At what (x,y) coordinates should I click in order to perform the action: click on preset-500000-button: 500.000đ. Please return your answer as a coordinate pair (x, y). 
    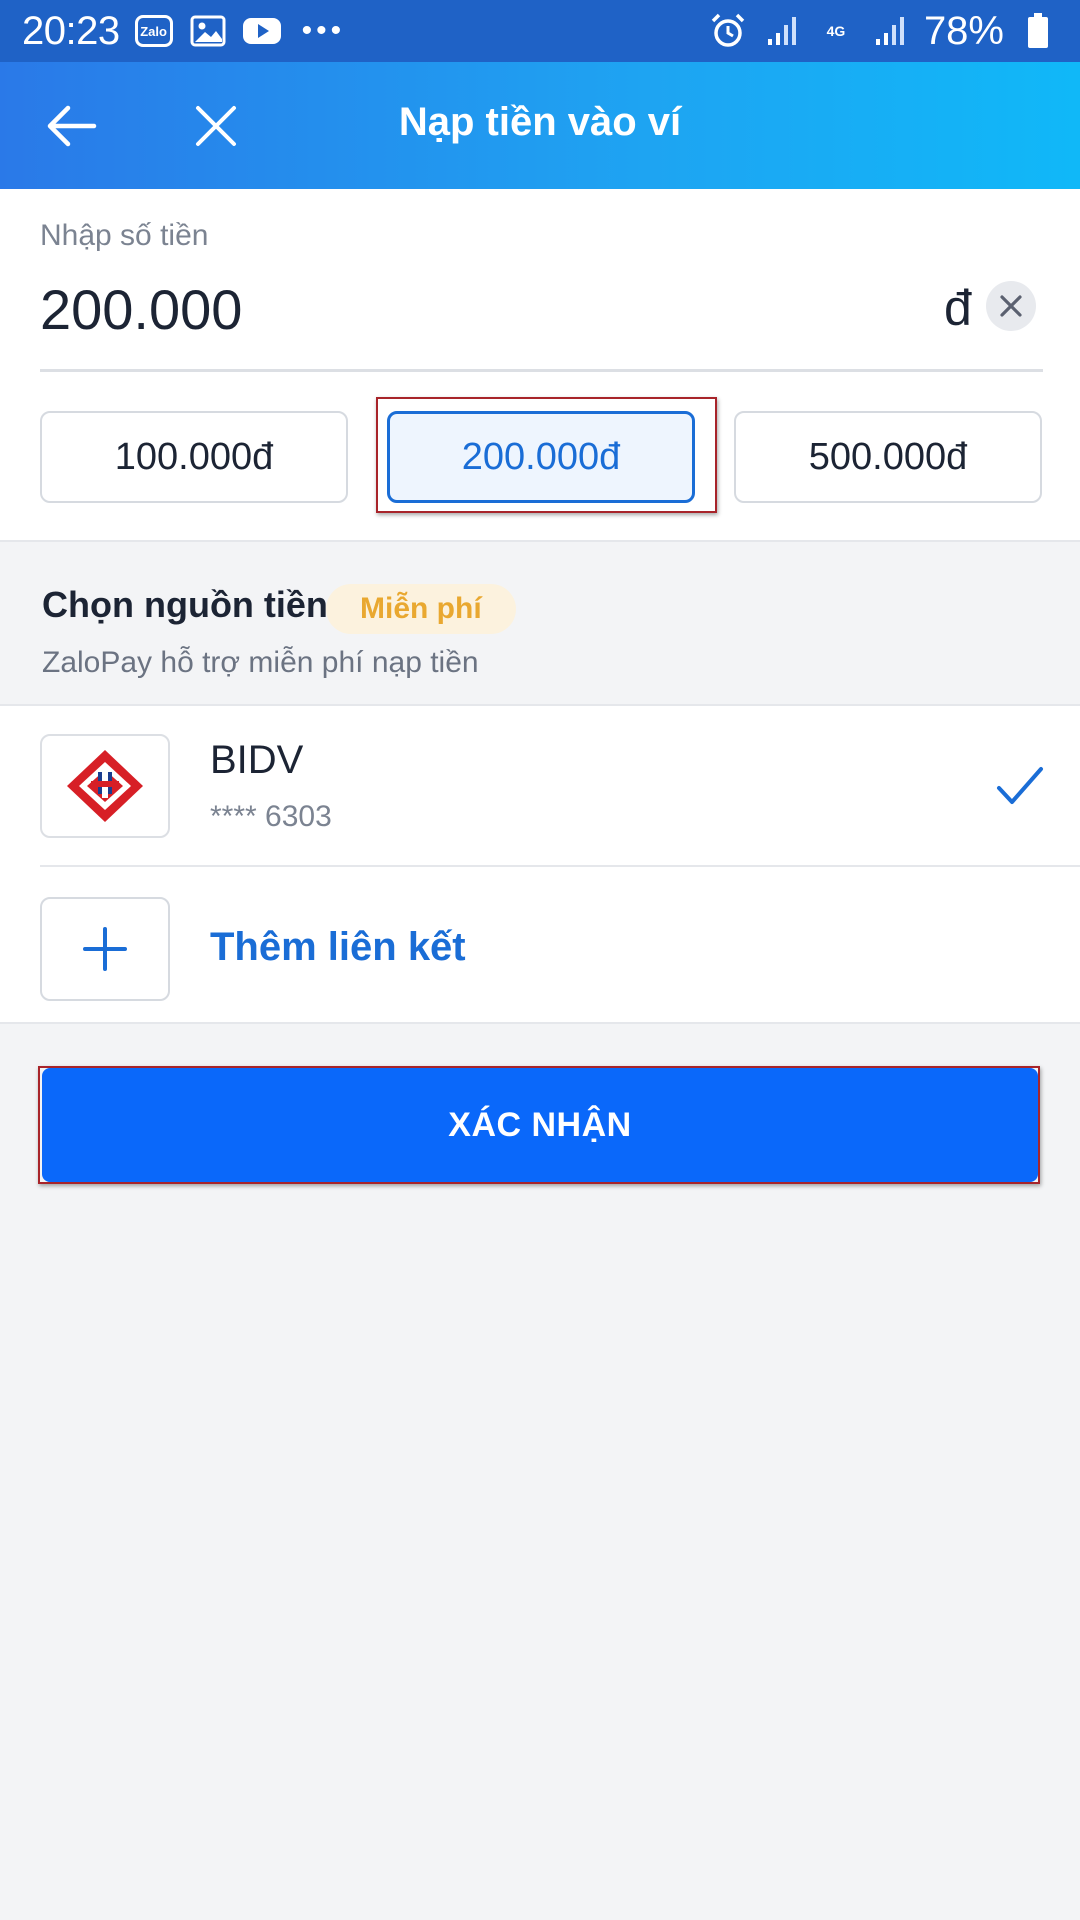
    Looking at the image, I should click on (888, 457).